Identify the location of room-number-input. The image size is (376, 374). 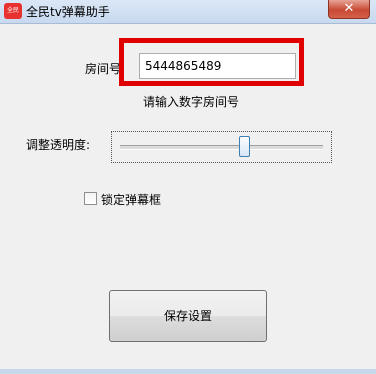
(217, 66).